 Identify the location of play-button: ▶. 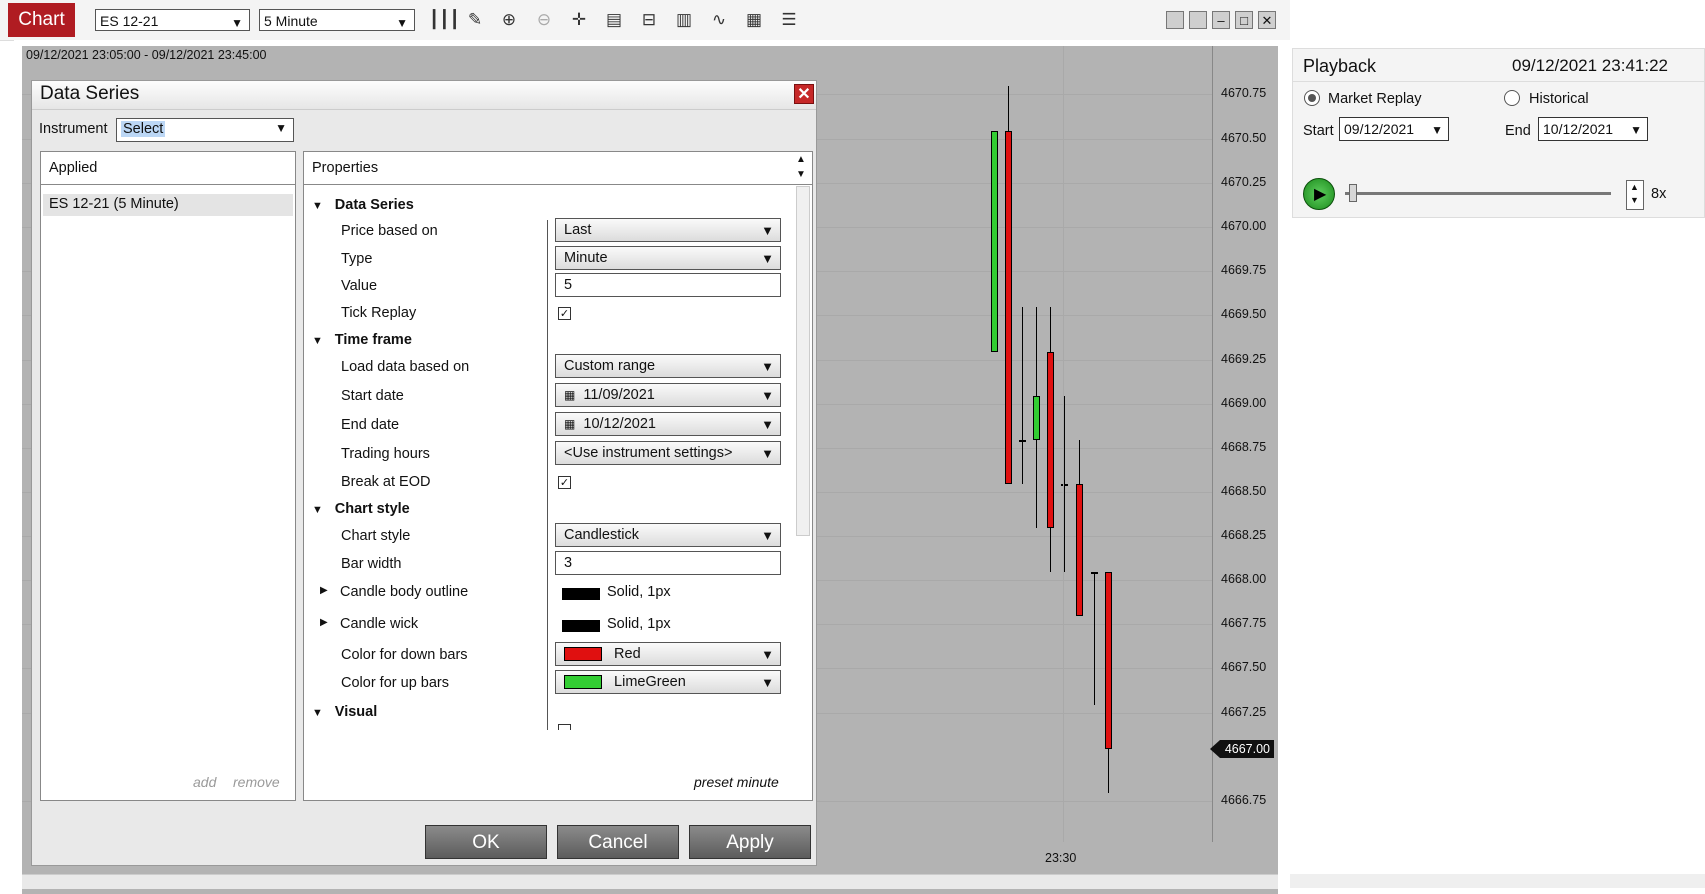
(1319, 194).